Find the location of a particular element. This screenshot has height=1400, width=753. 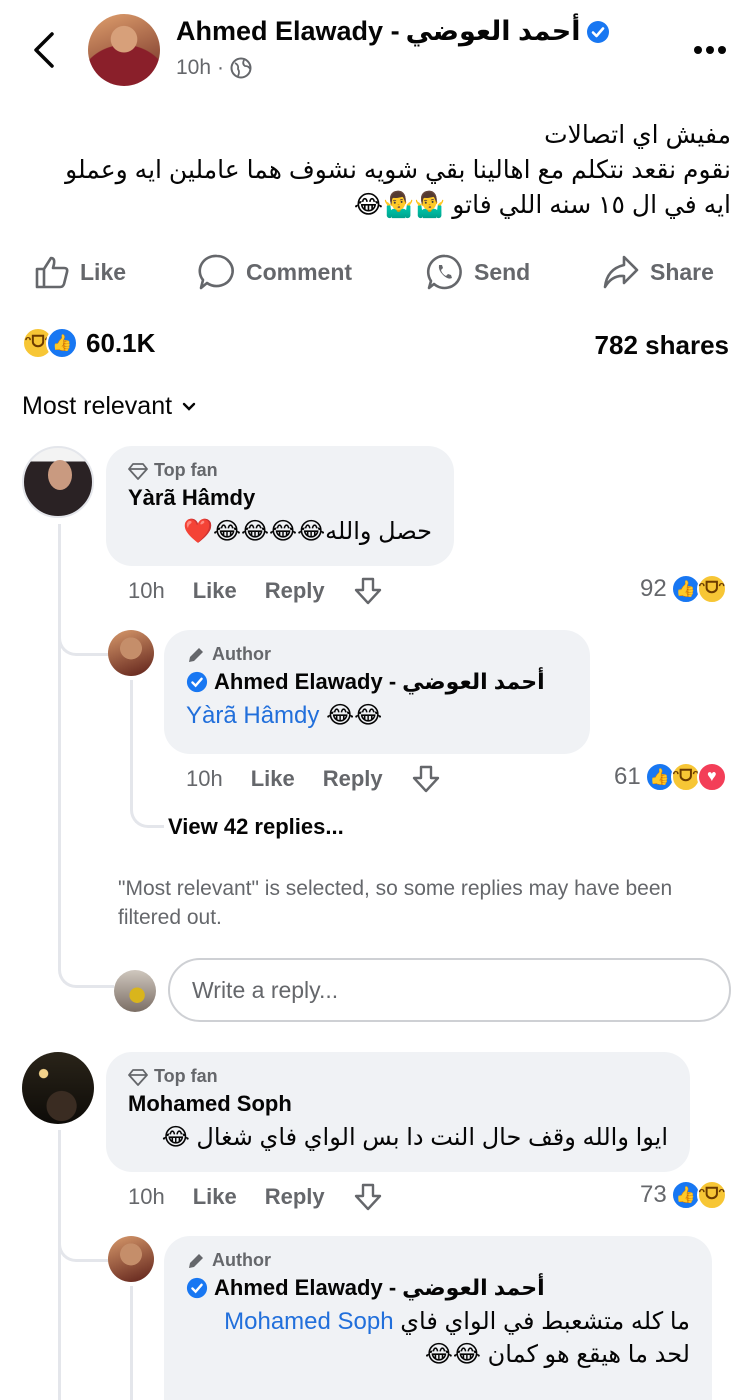

whatsapp-icon is located at coordinates (444, 272).